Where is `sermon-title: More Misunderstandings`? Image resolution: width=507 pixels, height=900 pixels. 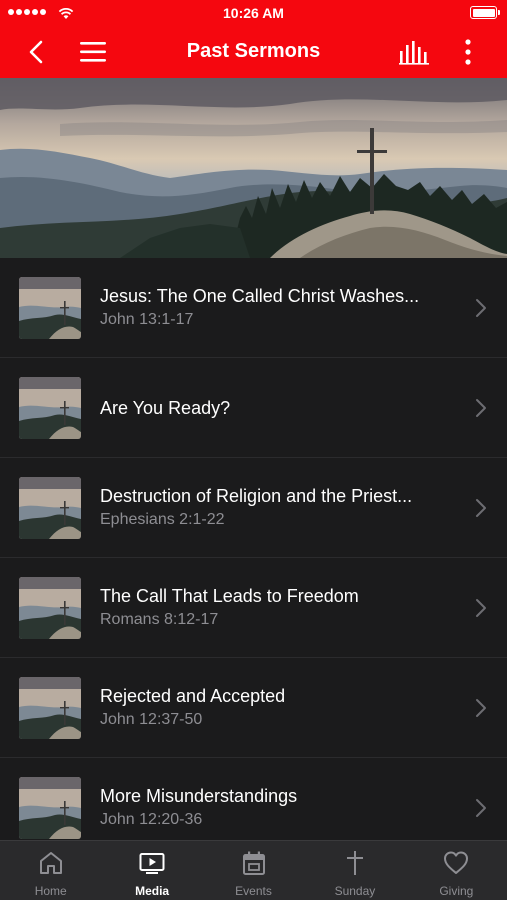
sermon-title: More Misunderstandings is located at coordinates (199, 796).